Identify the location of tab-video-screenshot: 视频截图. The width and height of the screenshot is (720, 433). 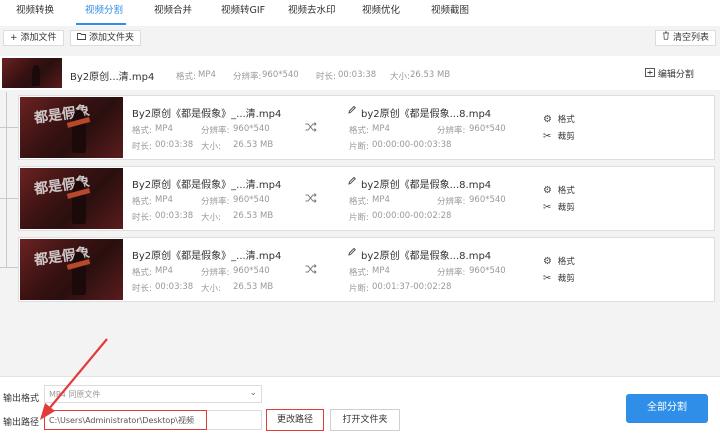
(450, 12).